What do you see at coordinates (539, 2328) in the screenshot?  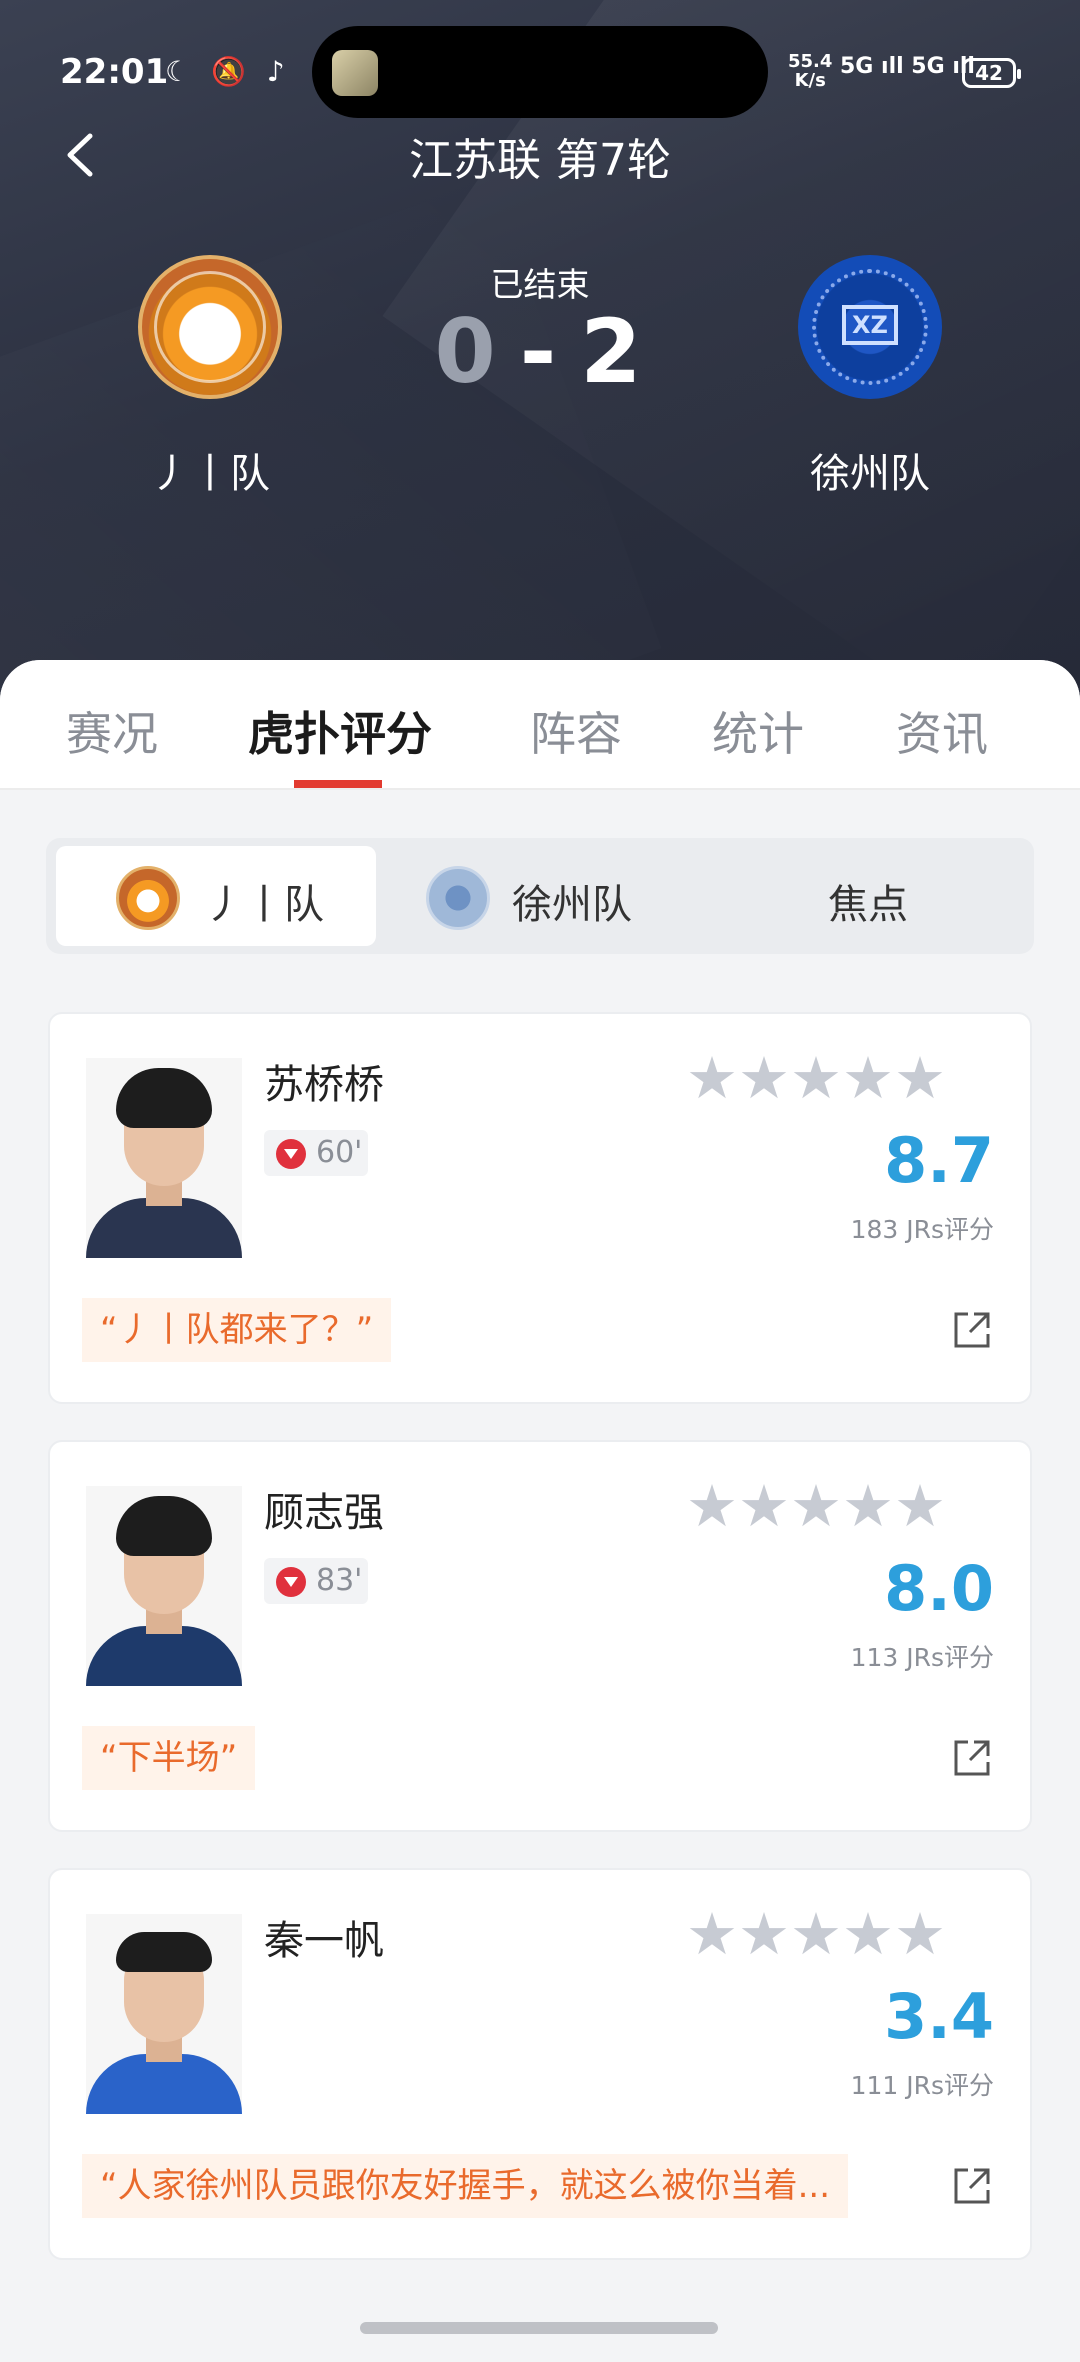 I see `home-indicator` at bounding box center [539, 2328].